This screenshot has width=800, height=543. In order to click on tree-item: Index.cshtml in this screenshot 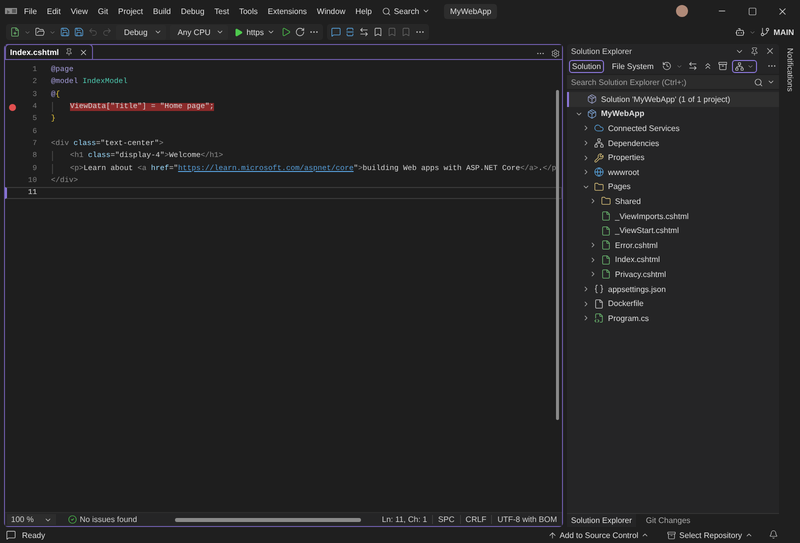, I will do `click(673, 260)`.